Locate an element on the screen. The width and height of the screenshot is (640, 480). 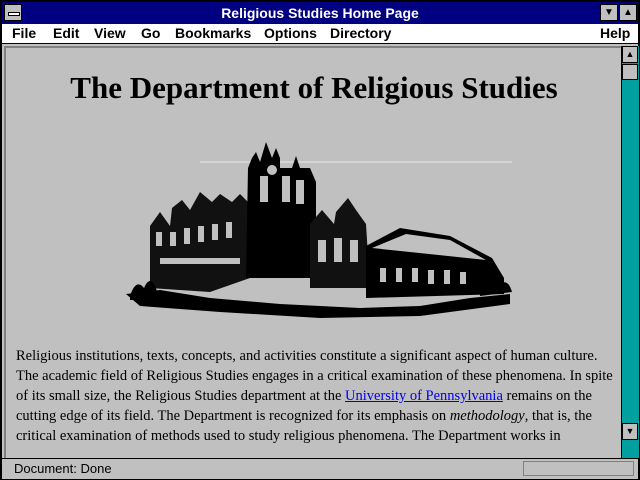
minimize-icon: ▼ is located at coordinates (609, 12).